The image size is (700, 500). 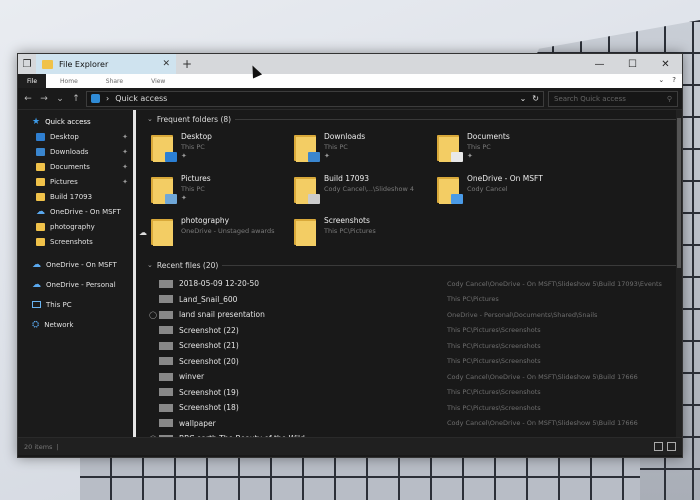 I want to click on details-view-icon, so click(x=658, y=446).